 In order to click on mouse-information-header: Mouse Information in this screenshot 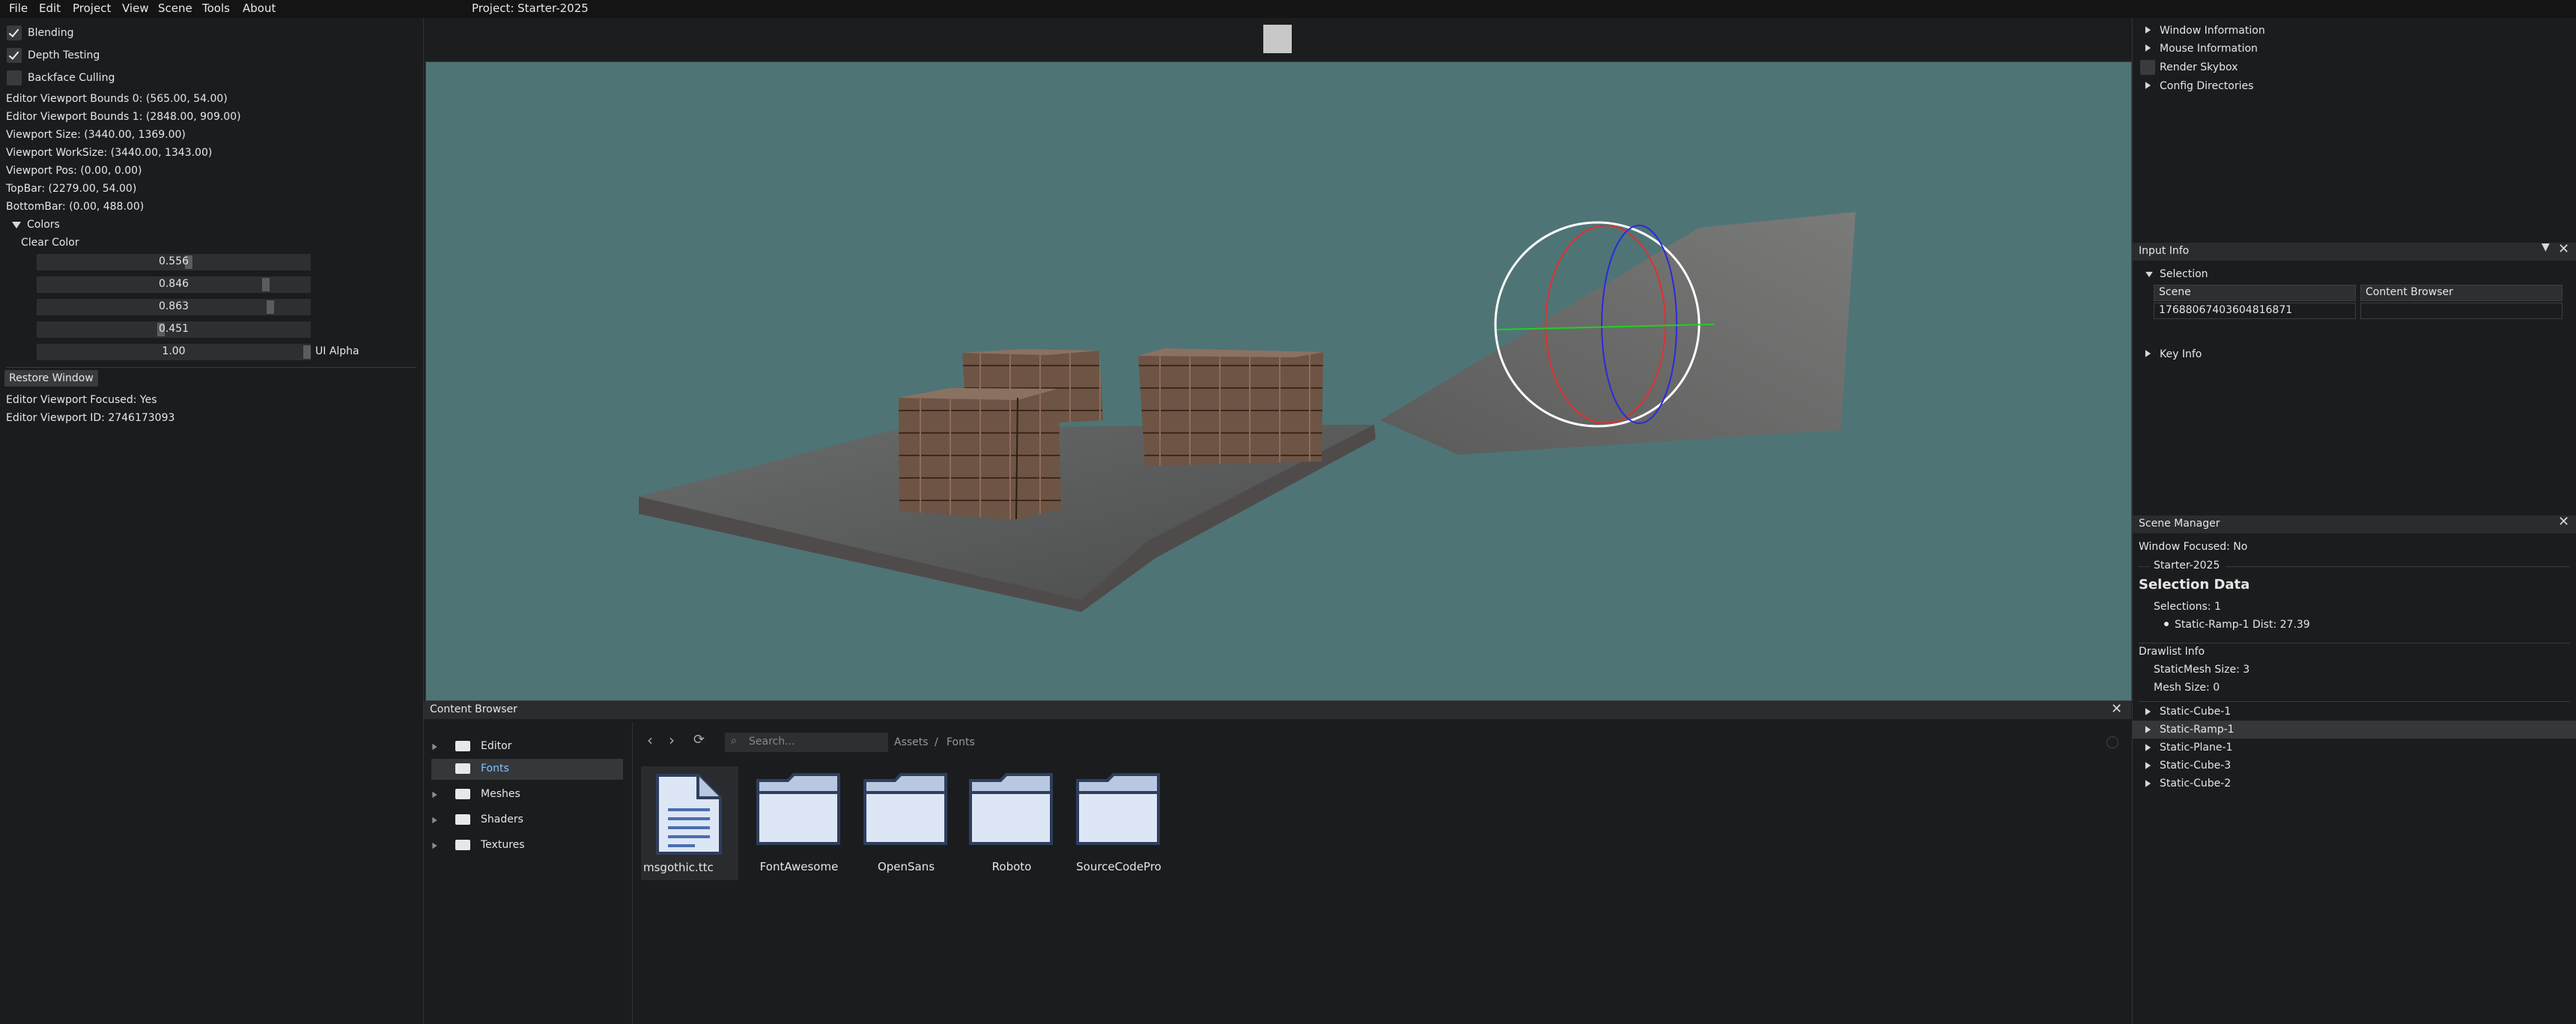, I will do `click(2209, 49)`.